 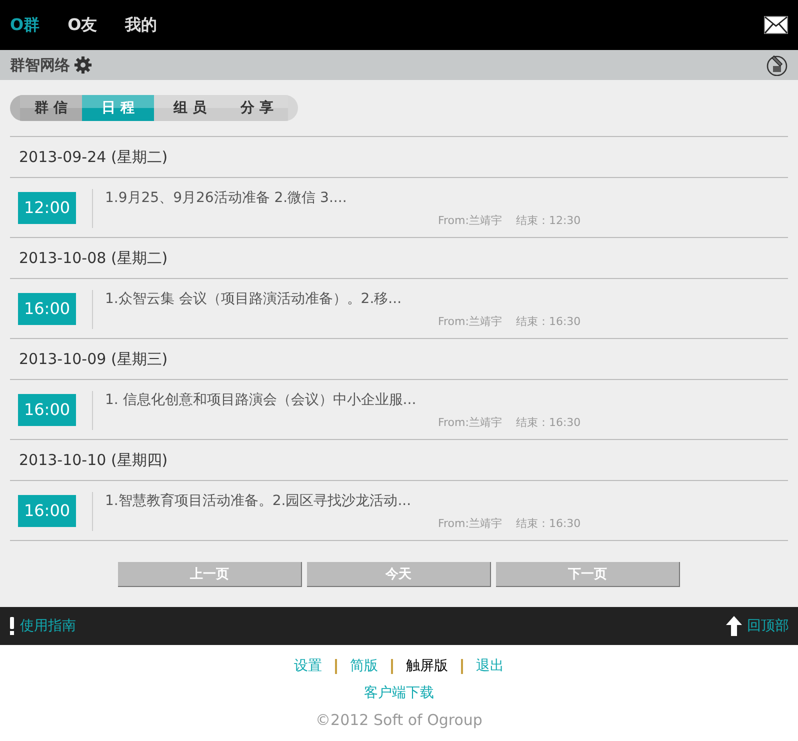 I want to click on event-end-time: 结束：12:30, so click(x=548, y=220).